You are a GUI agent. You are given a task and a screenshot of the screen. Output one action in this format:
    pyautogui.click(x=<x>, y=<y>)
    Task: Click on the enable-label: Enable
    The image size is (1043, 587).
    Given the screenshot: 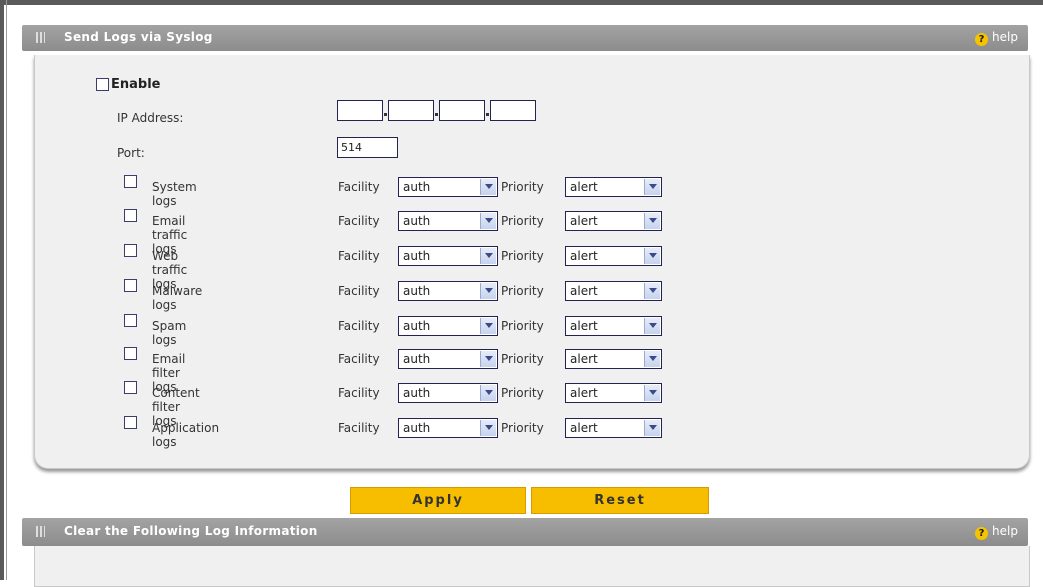 What is the action you would take?
    pyautogui.click(x=136, y=84)
    